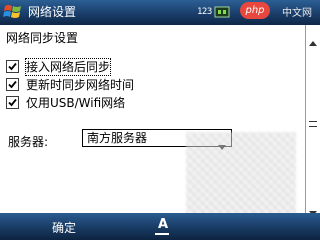  I want to click on vertical-scrollbar, so click(312, 120).